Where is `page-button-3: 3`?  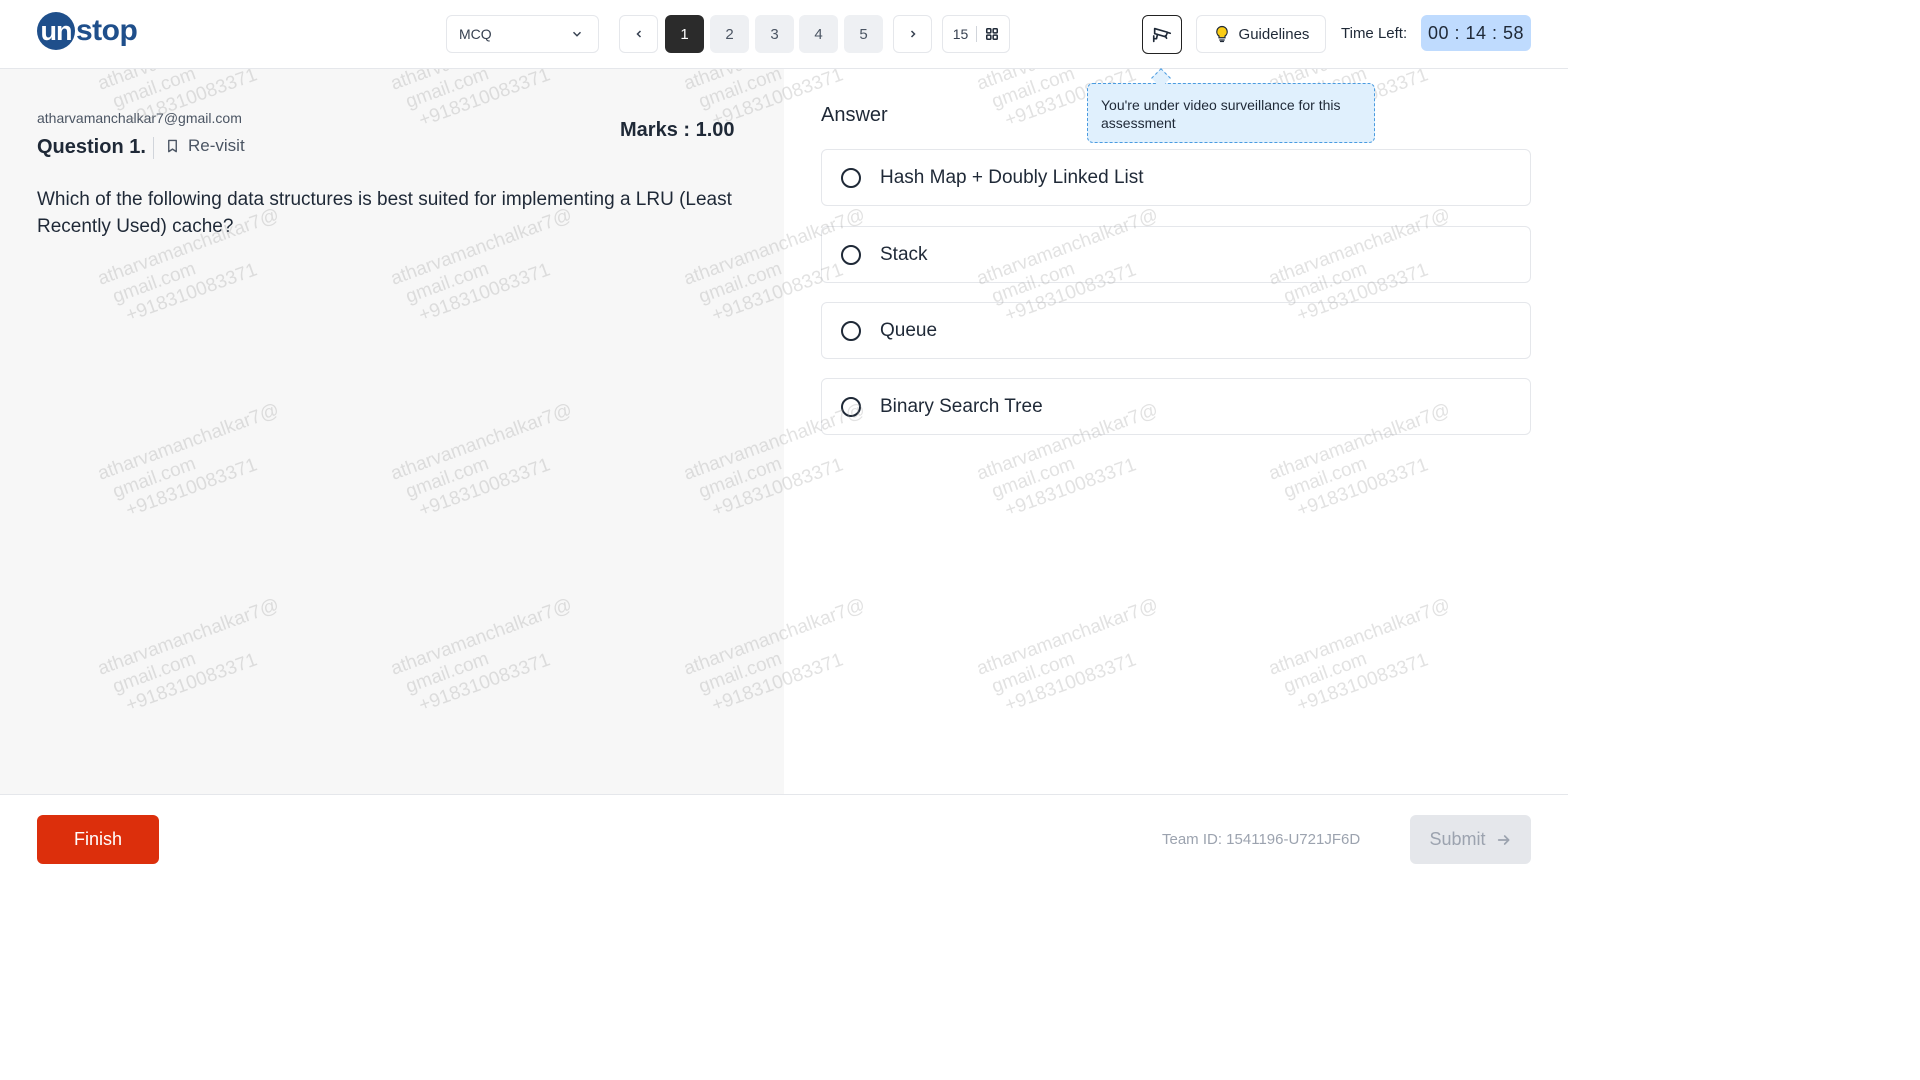 page-button-3: 3 is located at coordinates (774, 34).